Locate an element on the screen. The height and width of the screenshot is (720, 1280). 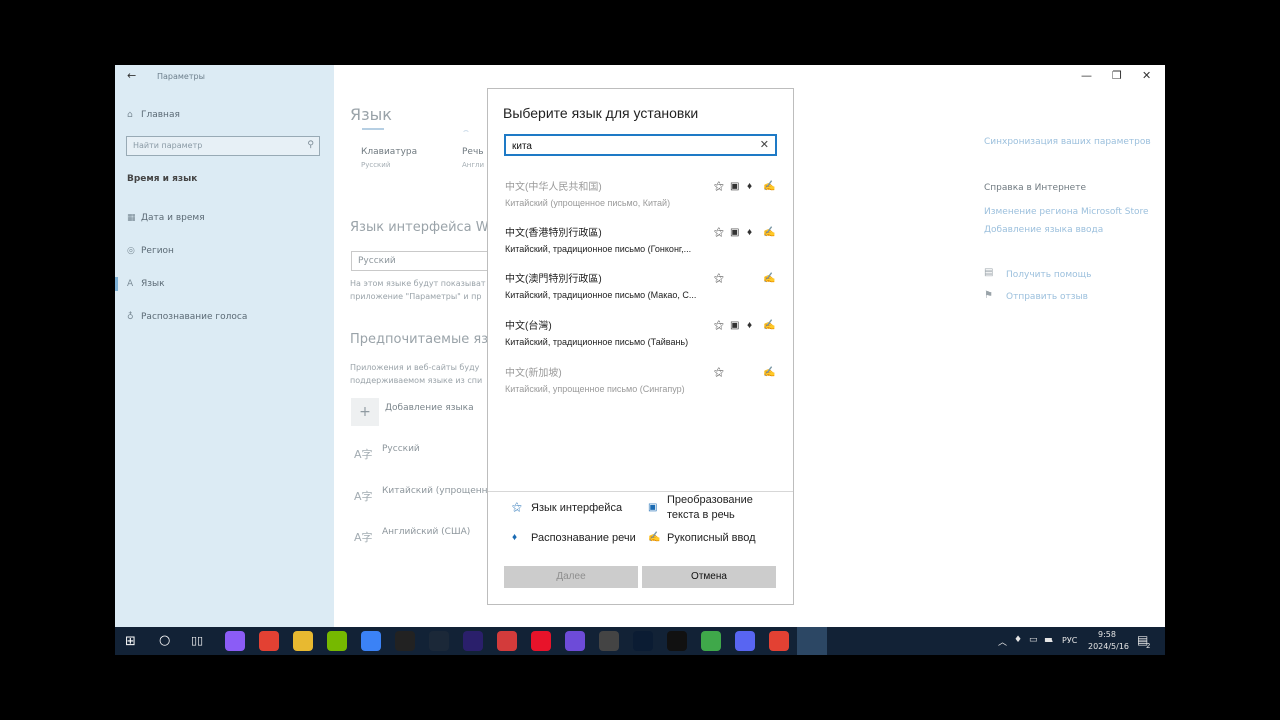
language-description: Китайский (упрощенное письмо, Китай) is located at coordinates (588, 203).